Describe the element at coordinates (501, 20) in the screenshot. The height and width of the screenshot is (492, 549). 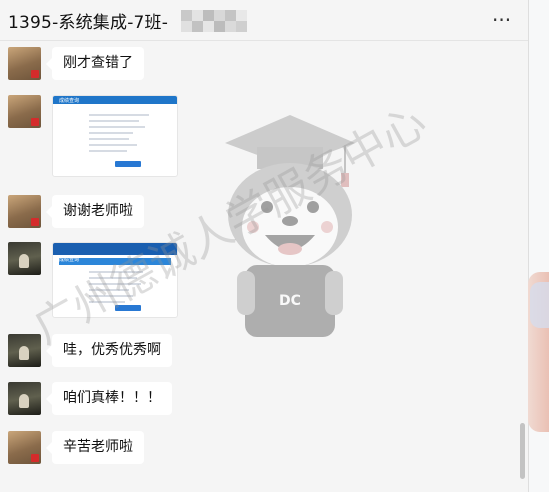
I see `more-options-icon: ···` at that location.